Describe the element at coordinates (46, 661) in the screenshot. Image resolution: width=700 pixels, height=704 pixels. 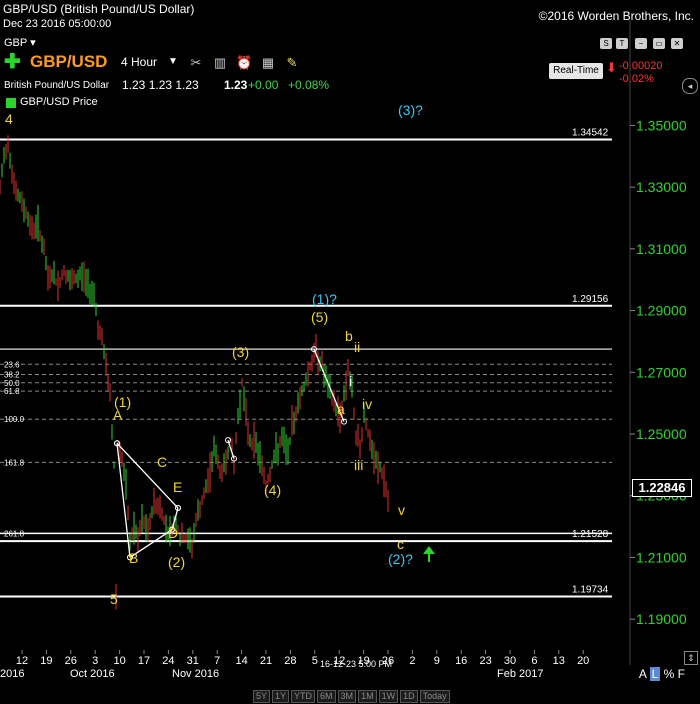
I see `x-tick-label: 19` at that location.